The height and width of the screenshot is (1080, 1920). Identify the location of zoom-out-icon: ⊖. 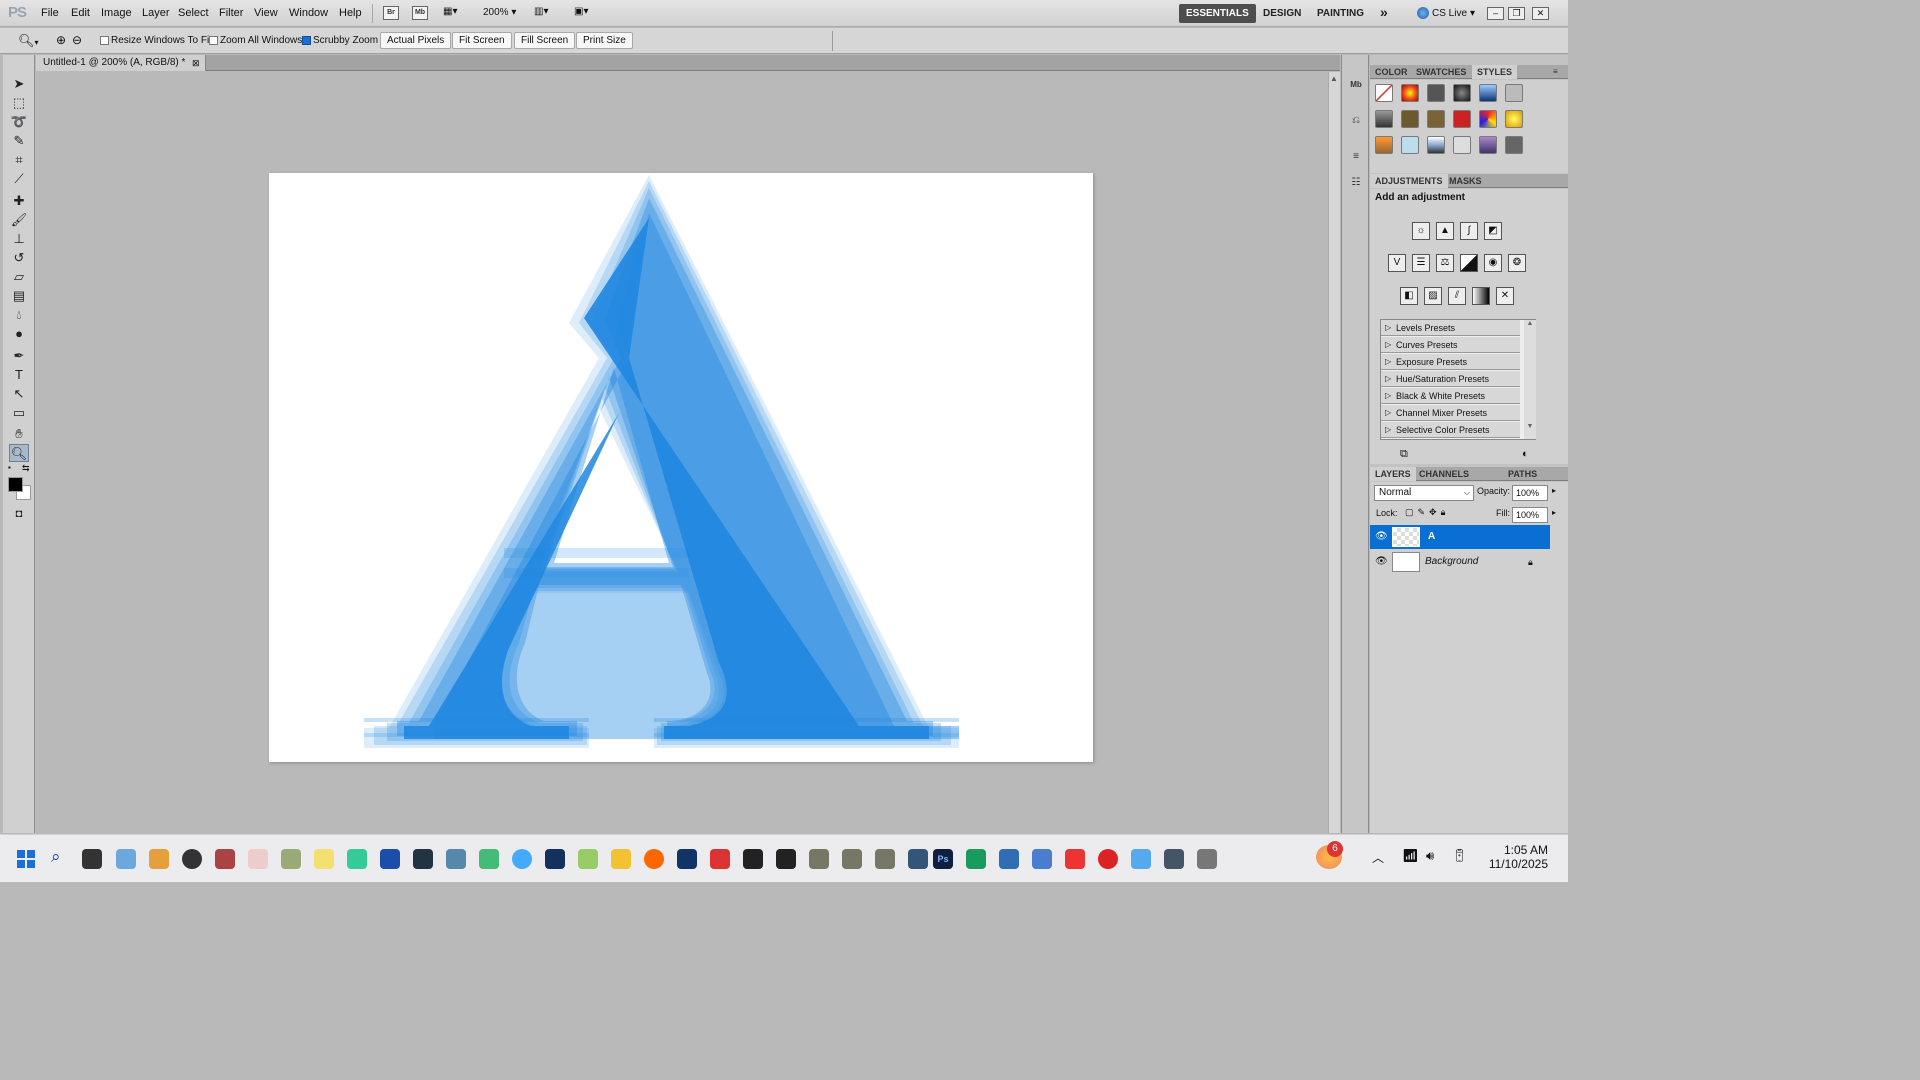
(77, 40).